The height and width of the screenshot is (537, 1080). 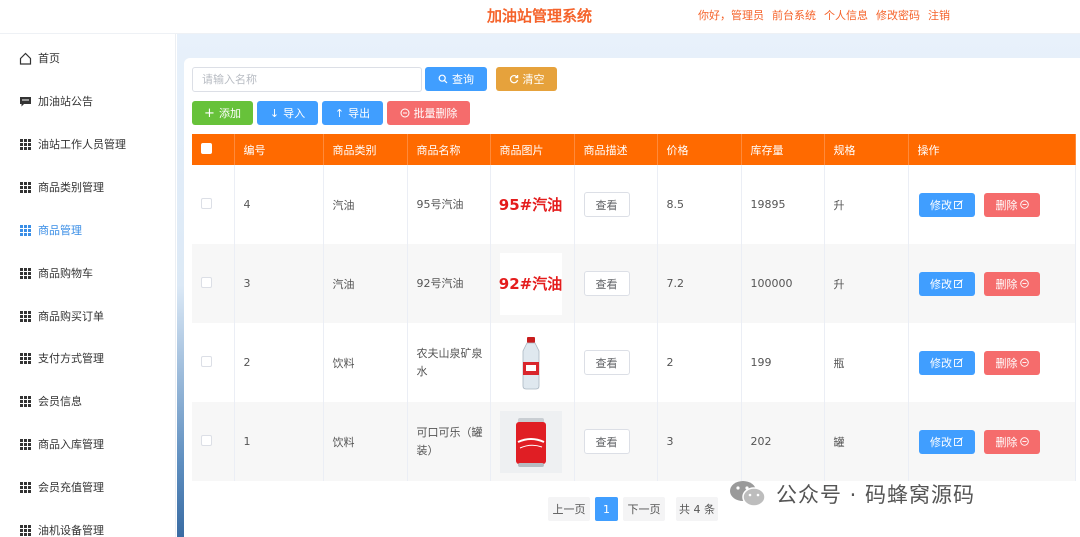 I want to click on batch-delete-button: 批量删除, so click(x=428, y=113).